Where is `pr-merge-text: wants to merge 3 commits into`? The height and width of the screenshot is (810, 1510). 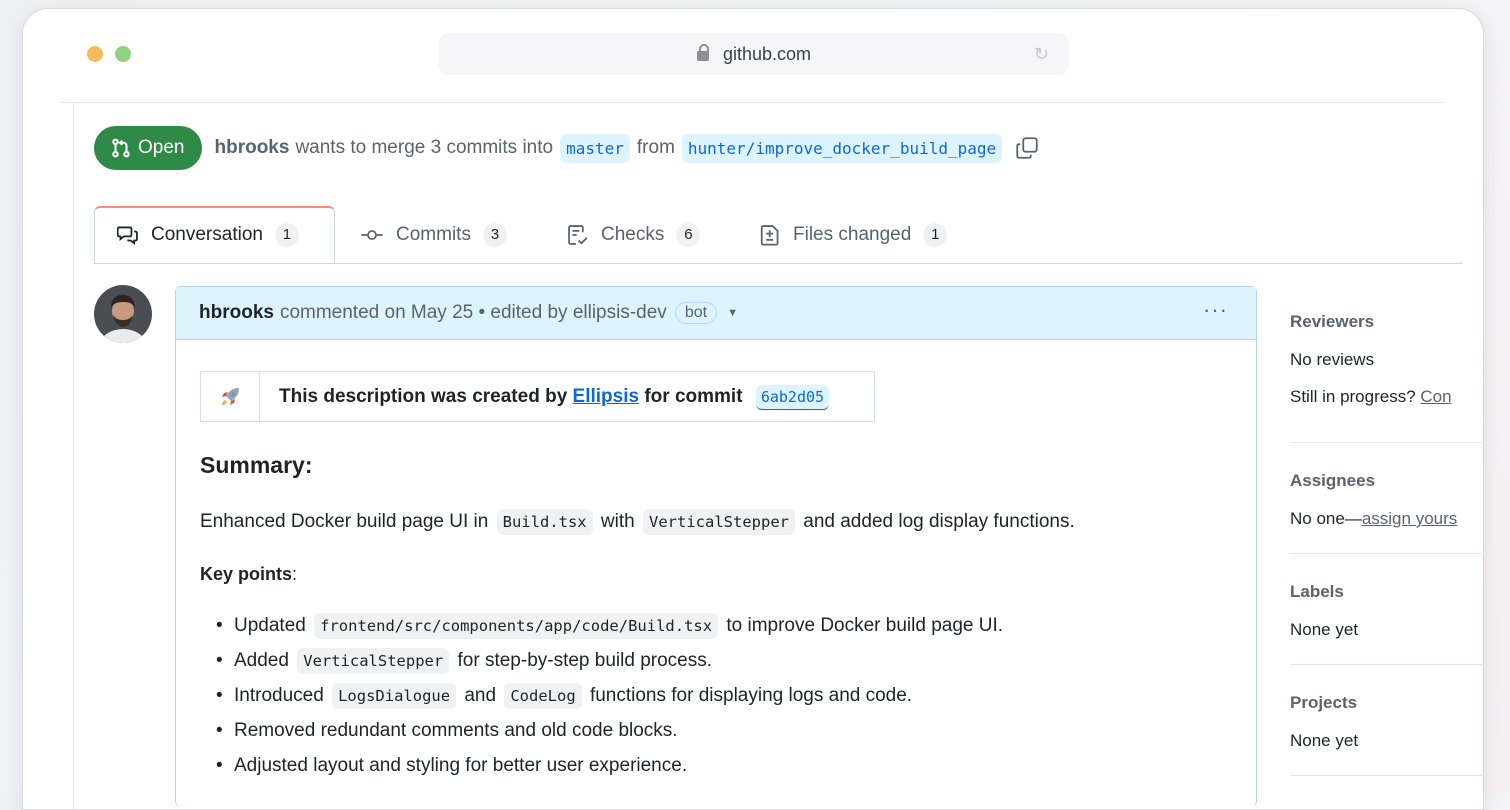 pr-merge-text: wants to merge 3 commits into is located at coordinates (424, 147).